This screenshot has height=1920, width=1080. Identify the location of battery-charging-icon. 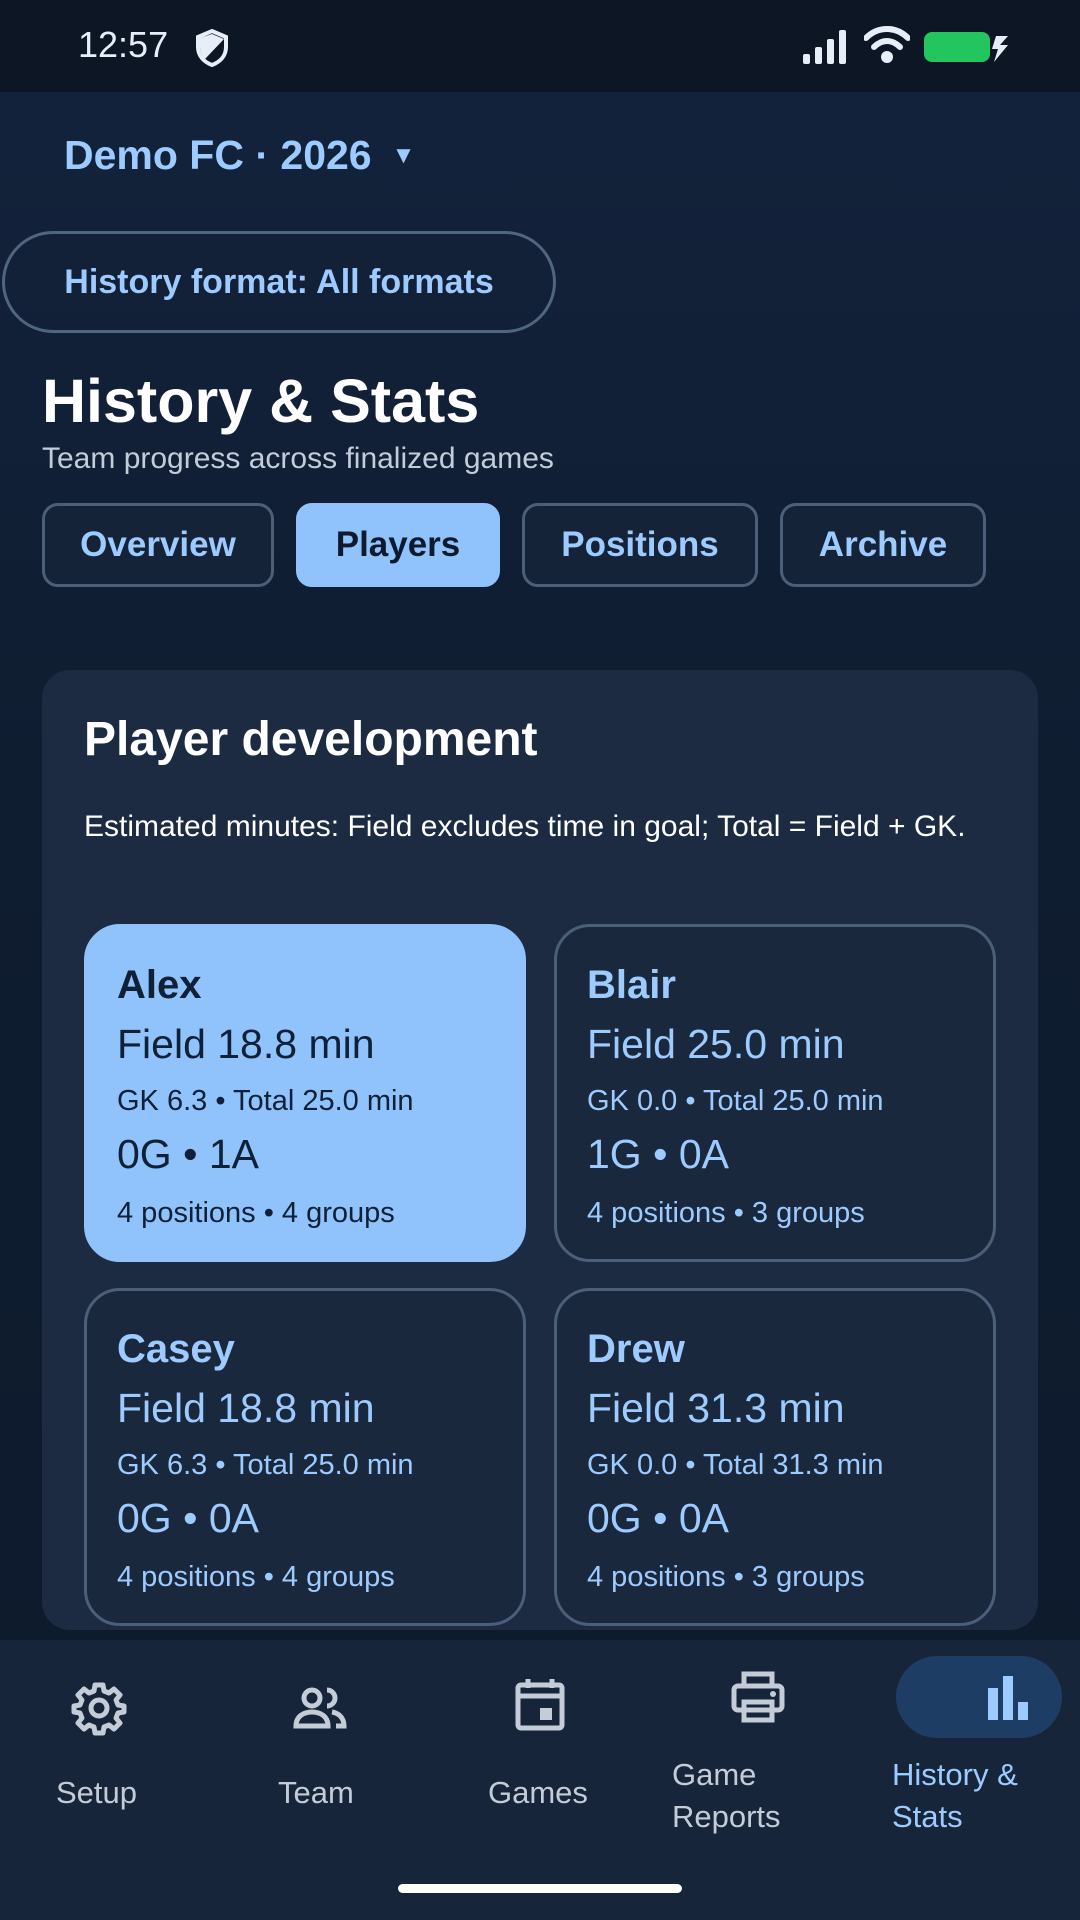
(966, 47).